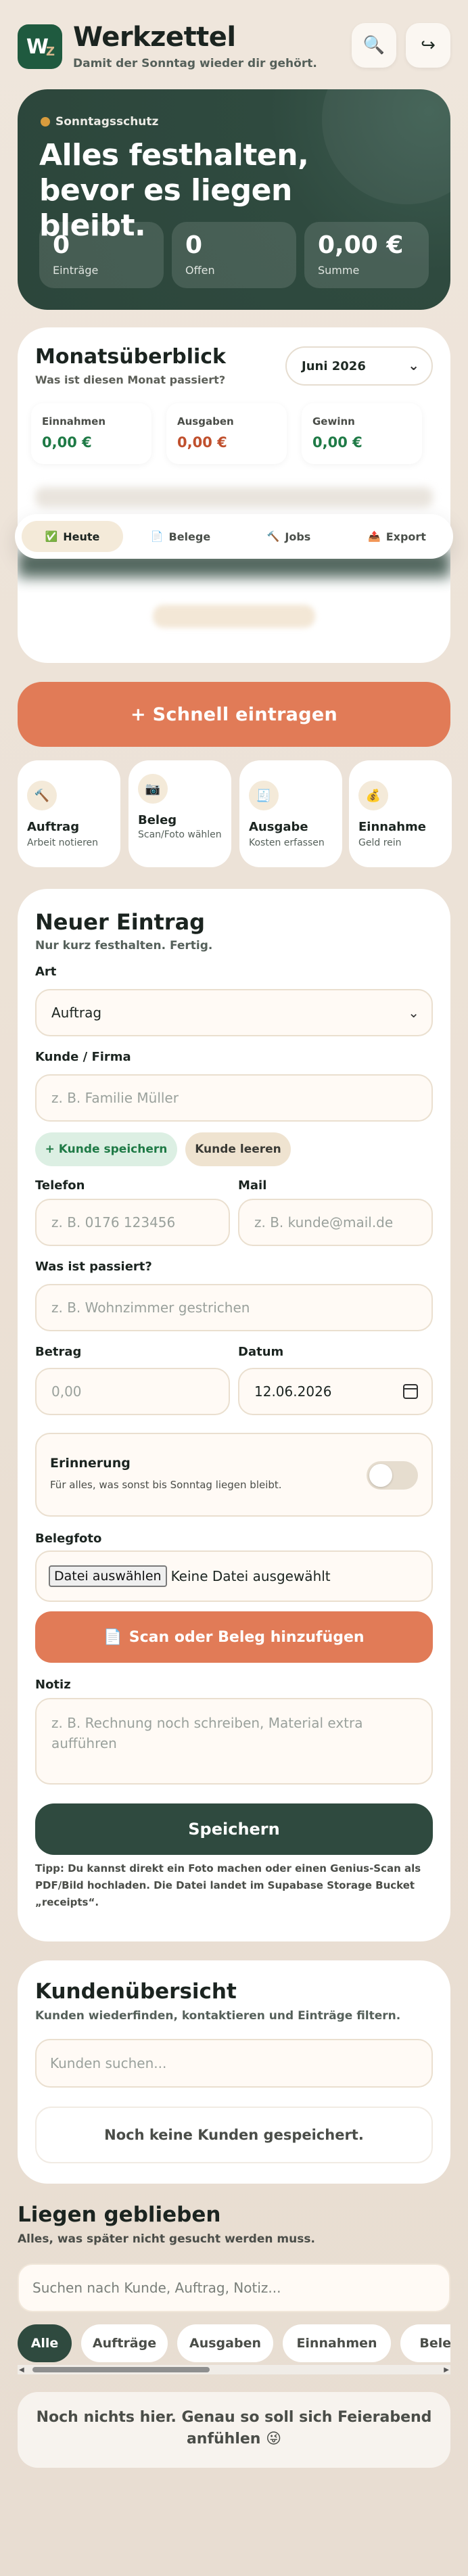 The height and width of the screenshot is (2576, 468). Describe the element at coordinates (234, 2135) in the screenshot. I see `customers-empty-state: Noch keine Kunden gespeichert.` at that location.